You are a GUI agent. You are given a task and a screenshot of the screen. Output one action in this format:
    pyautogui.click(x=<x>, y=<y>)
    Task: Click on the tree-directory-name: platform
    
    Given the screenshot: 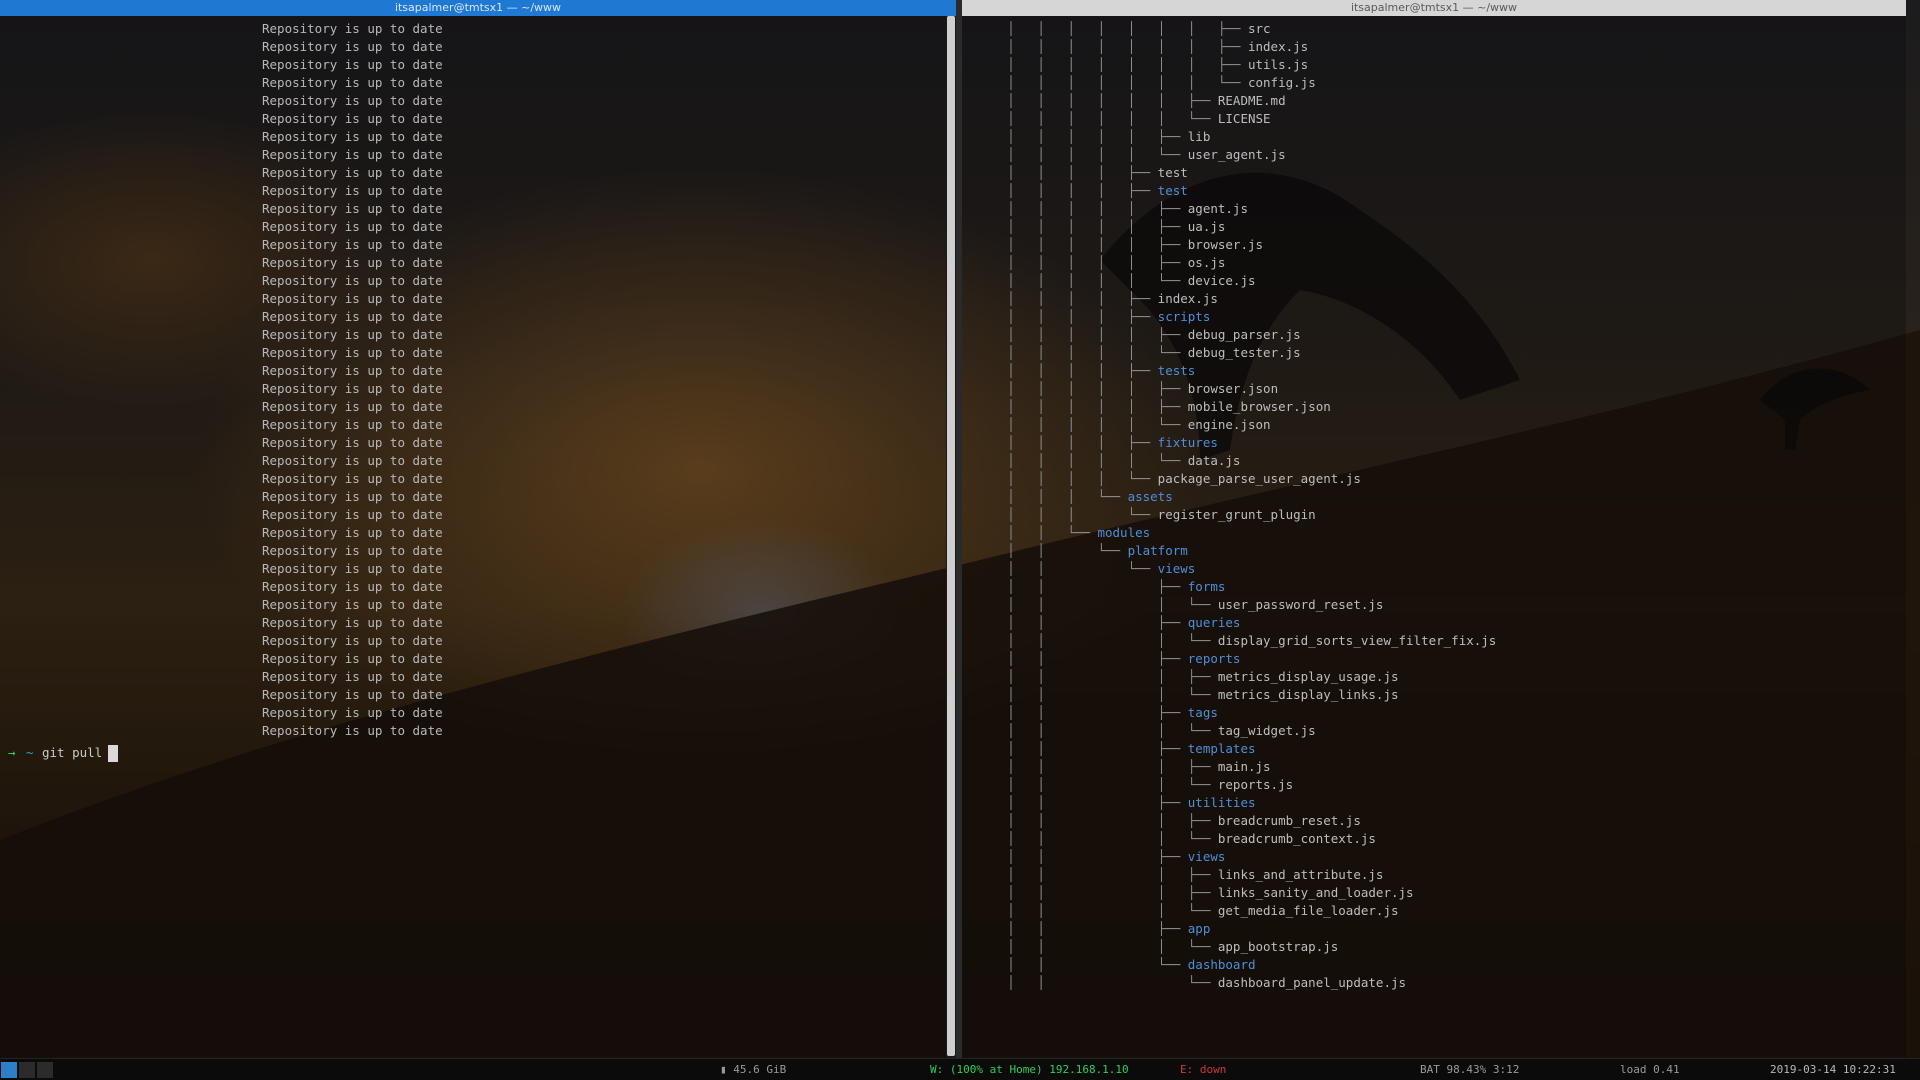 What is the action you would take?
    pyautogui.click(x=1157, y=550)
    